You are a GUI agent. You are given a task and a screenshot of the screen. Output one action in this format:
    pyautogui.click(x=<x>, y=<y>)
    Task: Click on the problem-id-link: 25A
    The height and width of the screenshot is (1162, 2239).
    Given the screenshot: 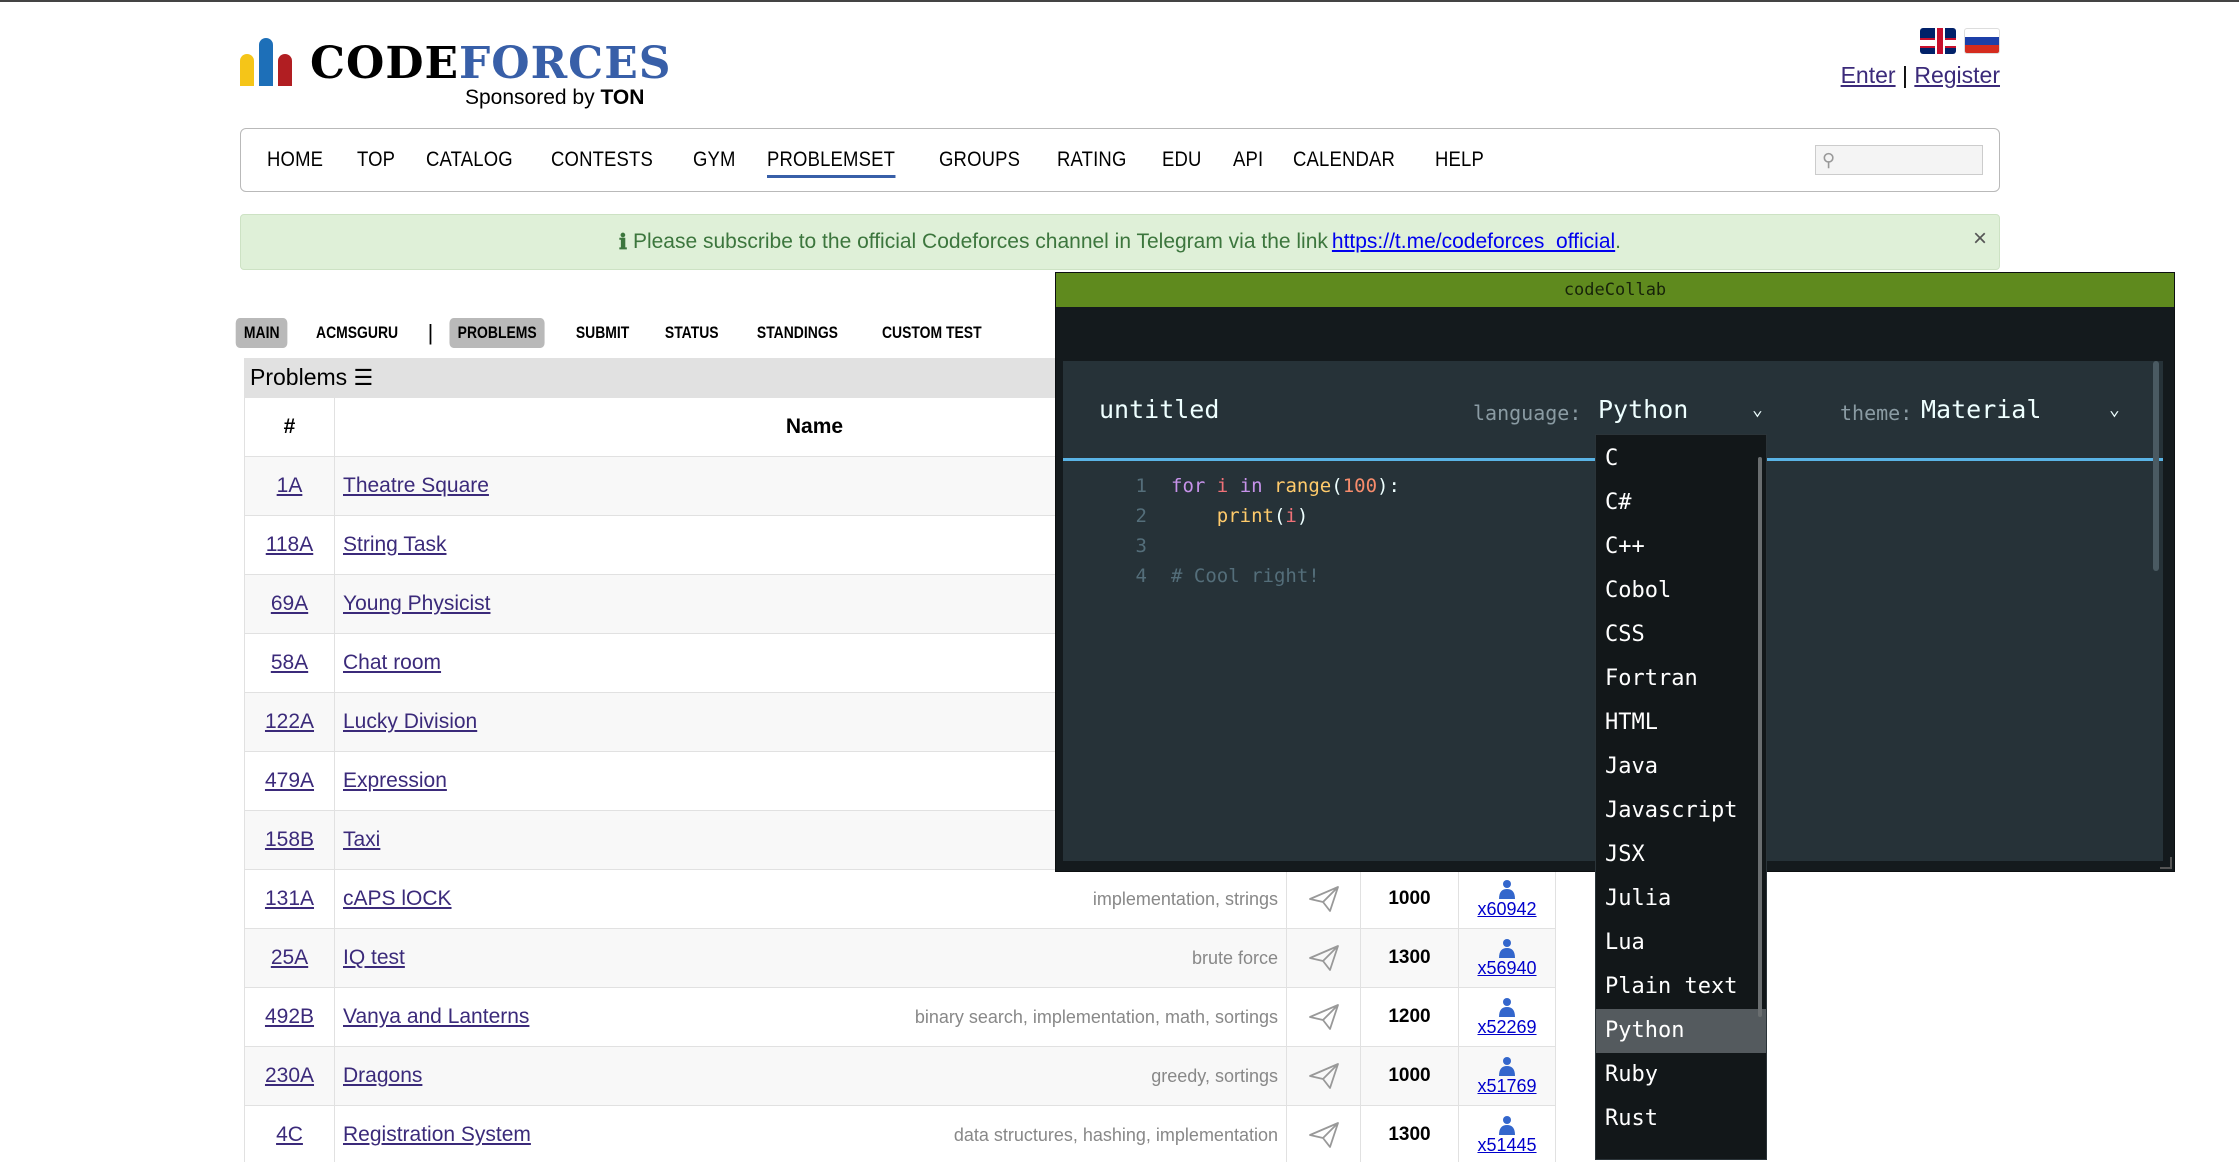 What is the action you would take?
    pyautogui.click(x=289, y=958)
    